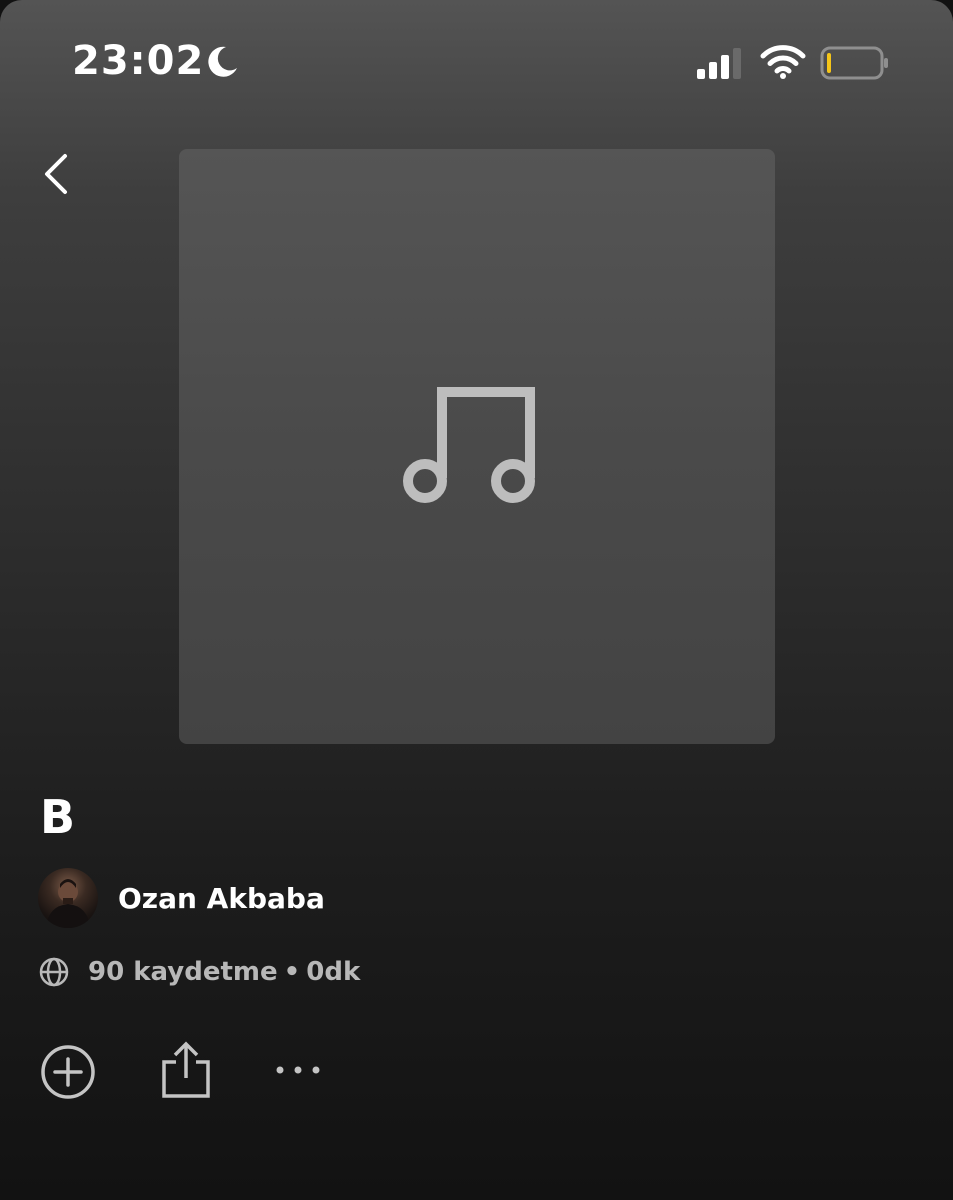  I want to click on status-bar: 23:02, so click(476, 65).